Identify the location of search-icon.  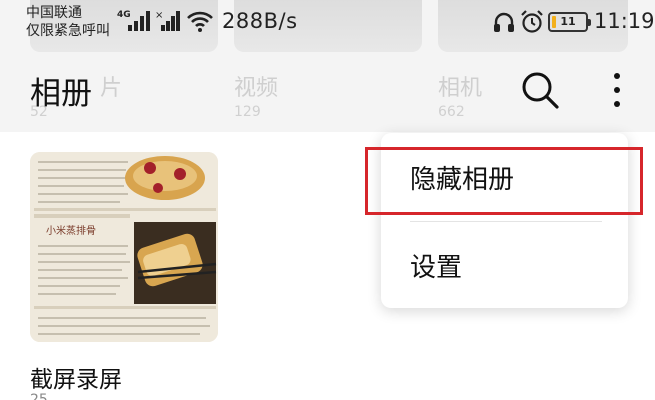
(540, 90).